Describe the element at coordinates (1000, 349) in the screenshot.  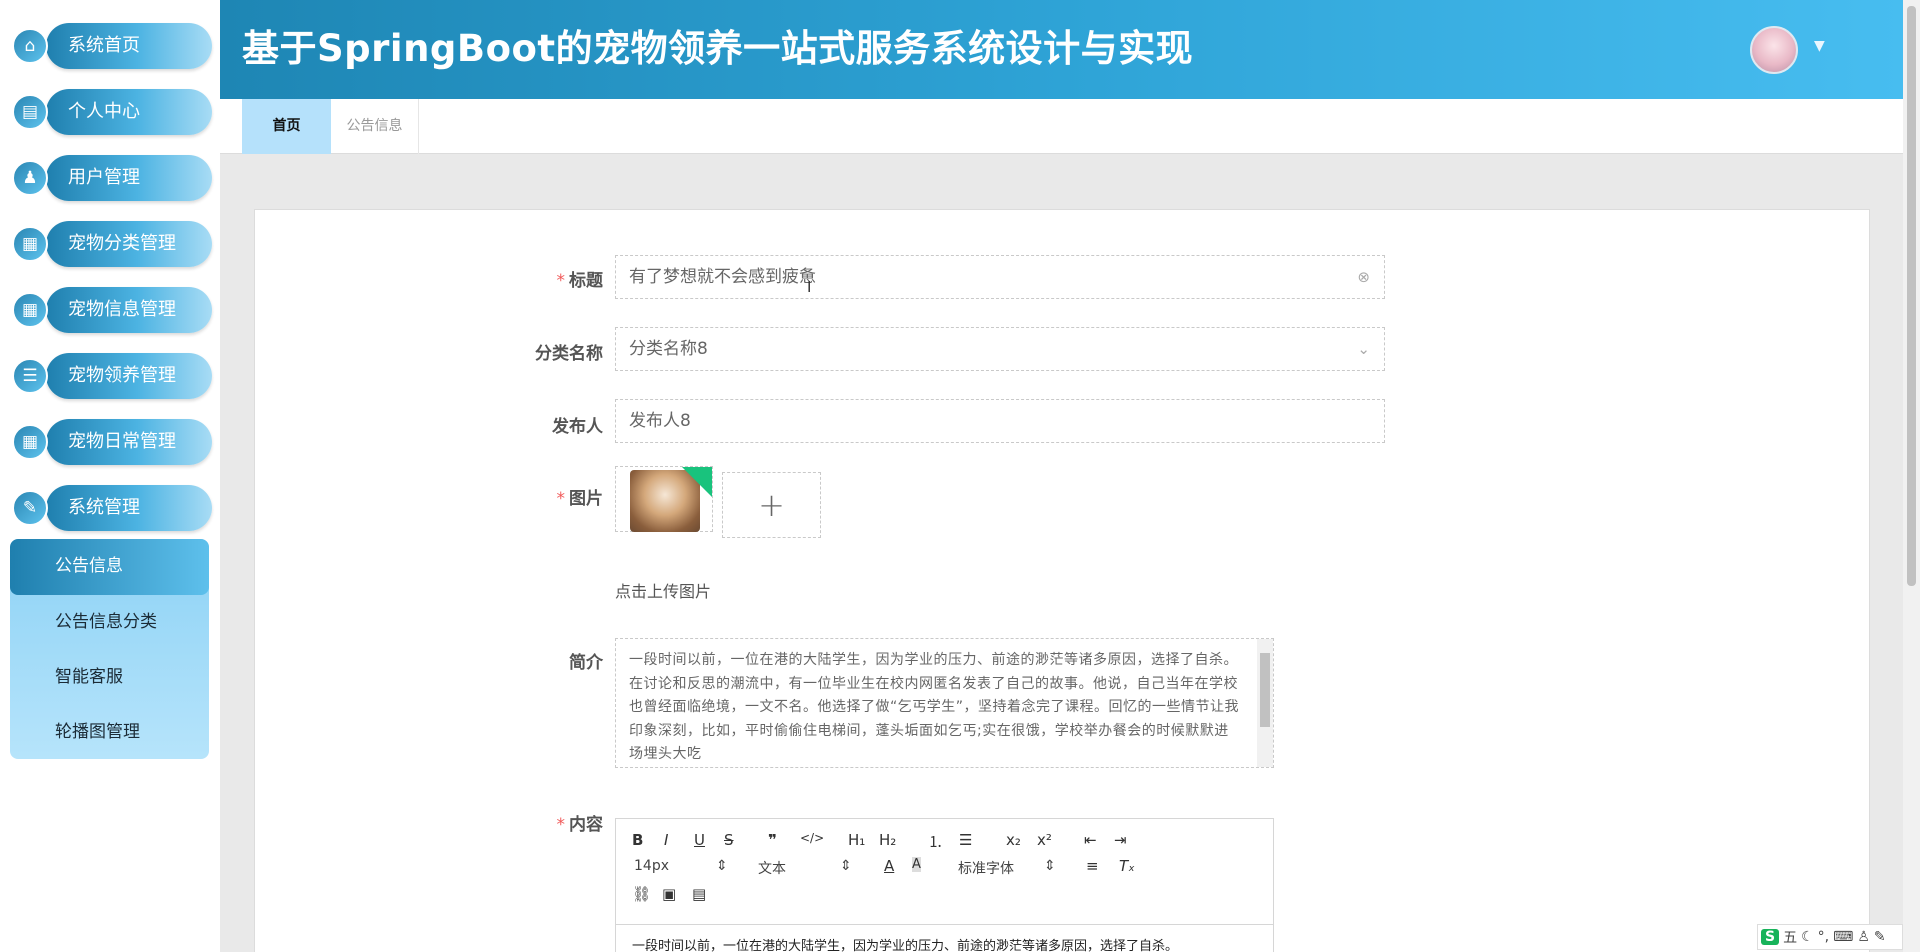
I see `category-select: 分类名称8 ⌄` at that location.